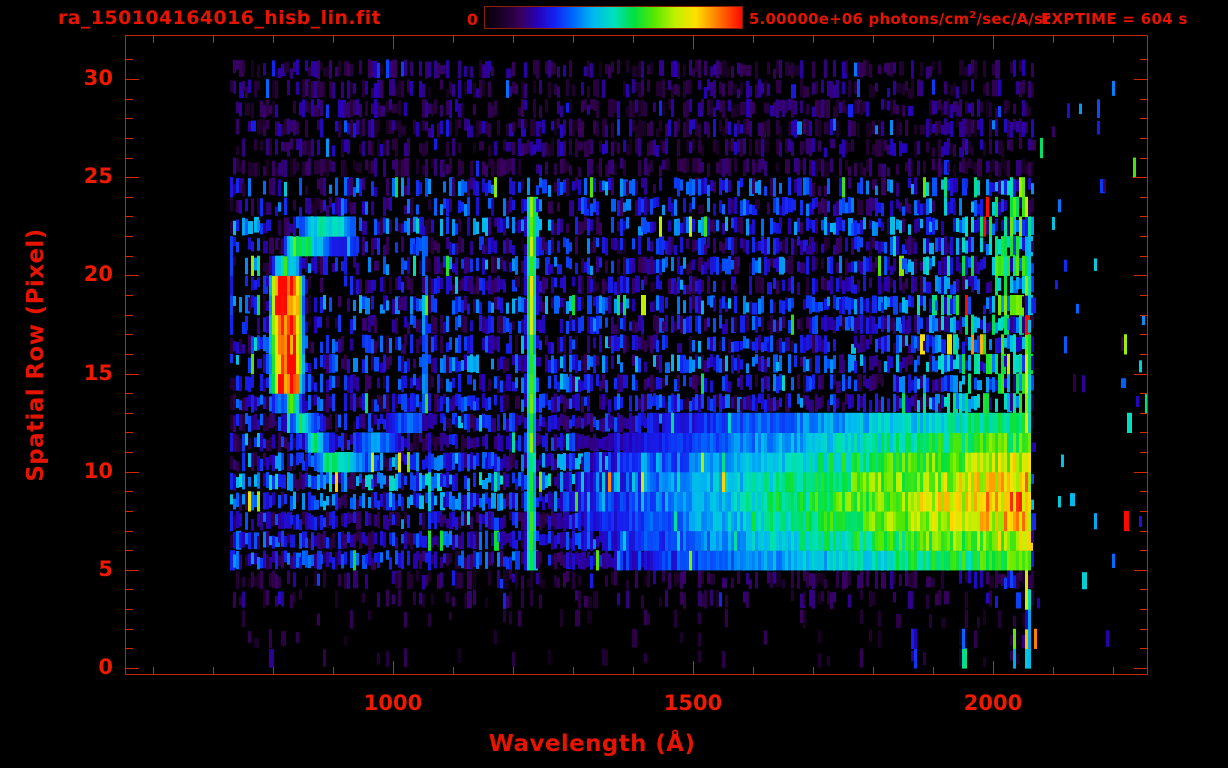  What do you see at coordinates (1114, 19) in the screenshot?
I see `exposure-time-label: EXPTIME = 604 s` at bounding box center [1114, 19].